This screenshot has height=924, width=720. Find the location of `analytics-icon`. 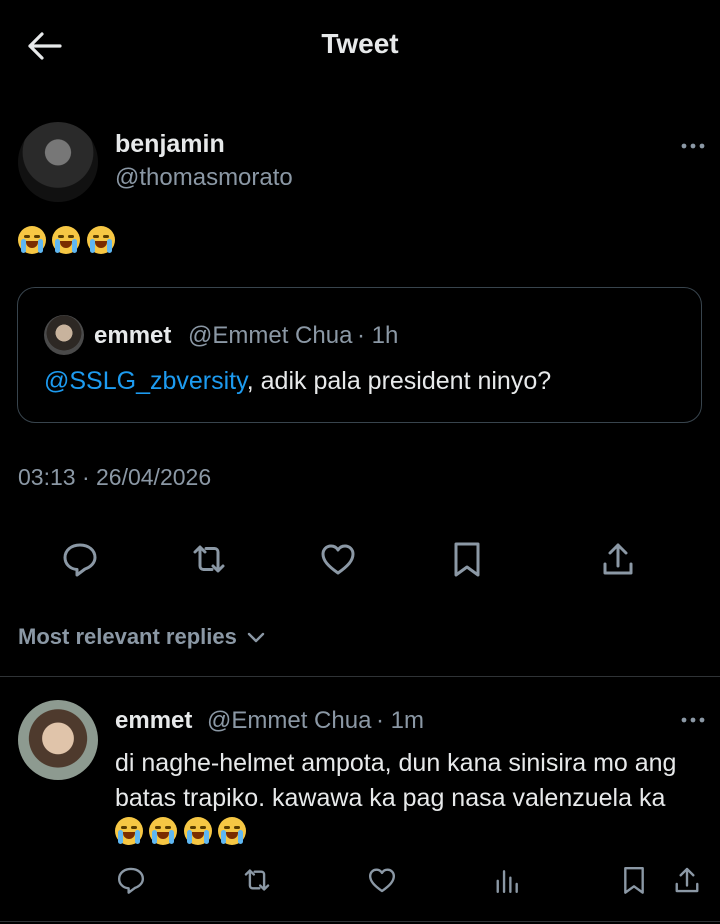

analytics-icon is located at coordinates (508, 880).